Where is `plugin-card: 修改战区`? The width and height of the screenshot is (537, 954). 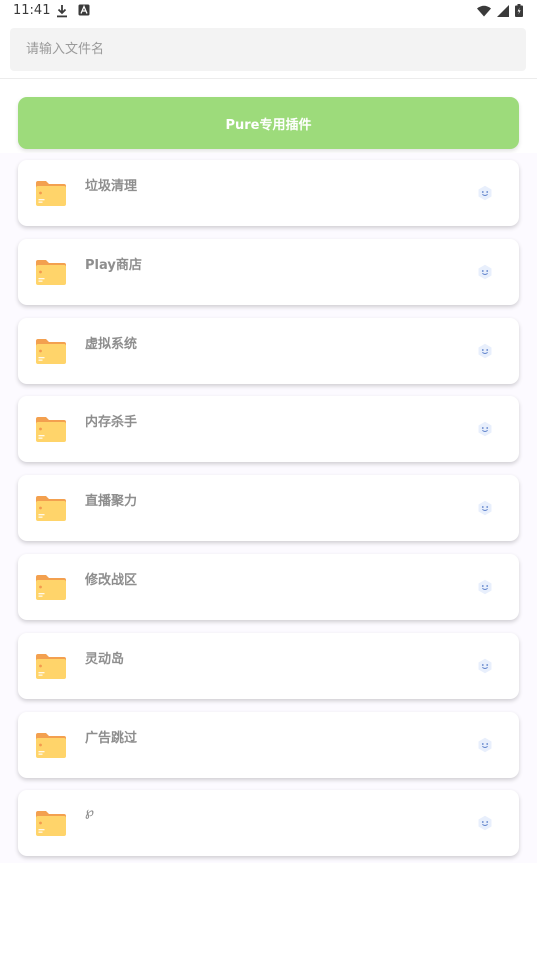
plugin-card: 修改战区 is located at coordinates (268, 587).